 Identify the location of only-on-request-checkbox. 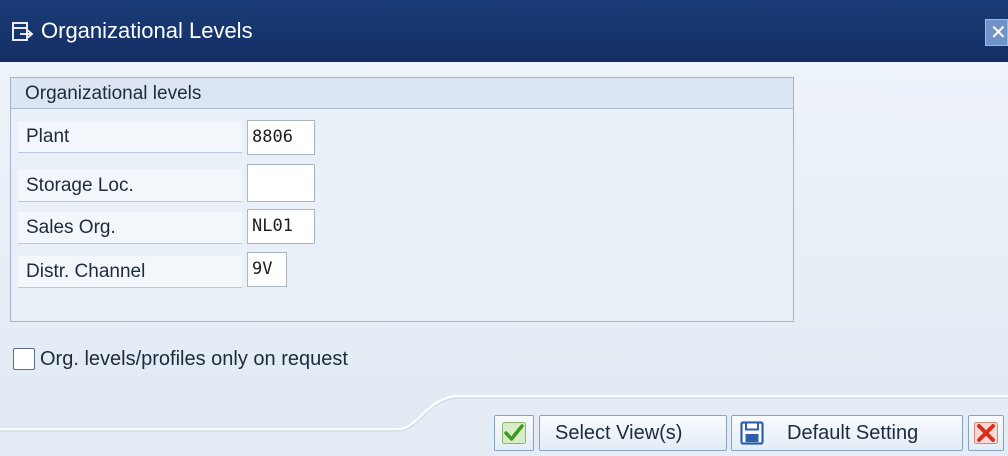
(24, 359).